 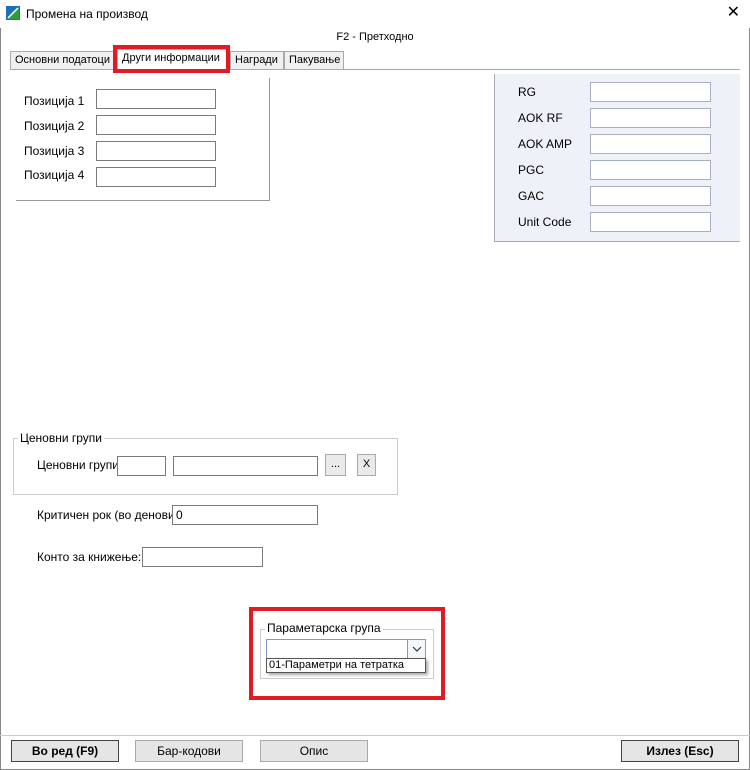 I want to click on window-title: Промена на производ, so click(x=87, y=14).